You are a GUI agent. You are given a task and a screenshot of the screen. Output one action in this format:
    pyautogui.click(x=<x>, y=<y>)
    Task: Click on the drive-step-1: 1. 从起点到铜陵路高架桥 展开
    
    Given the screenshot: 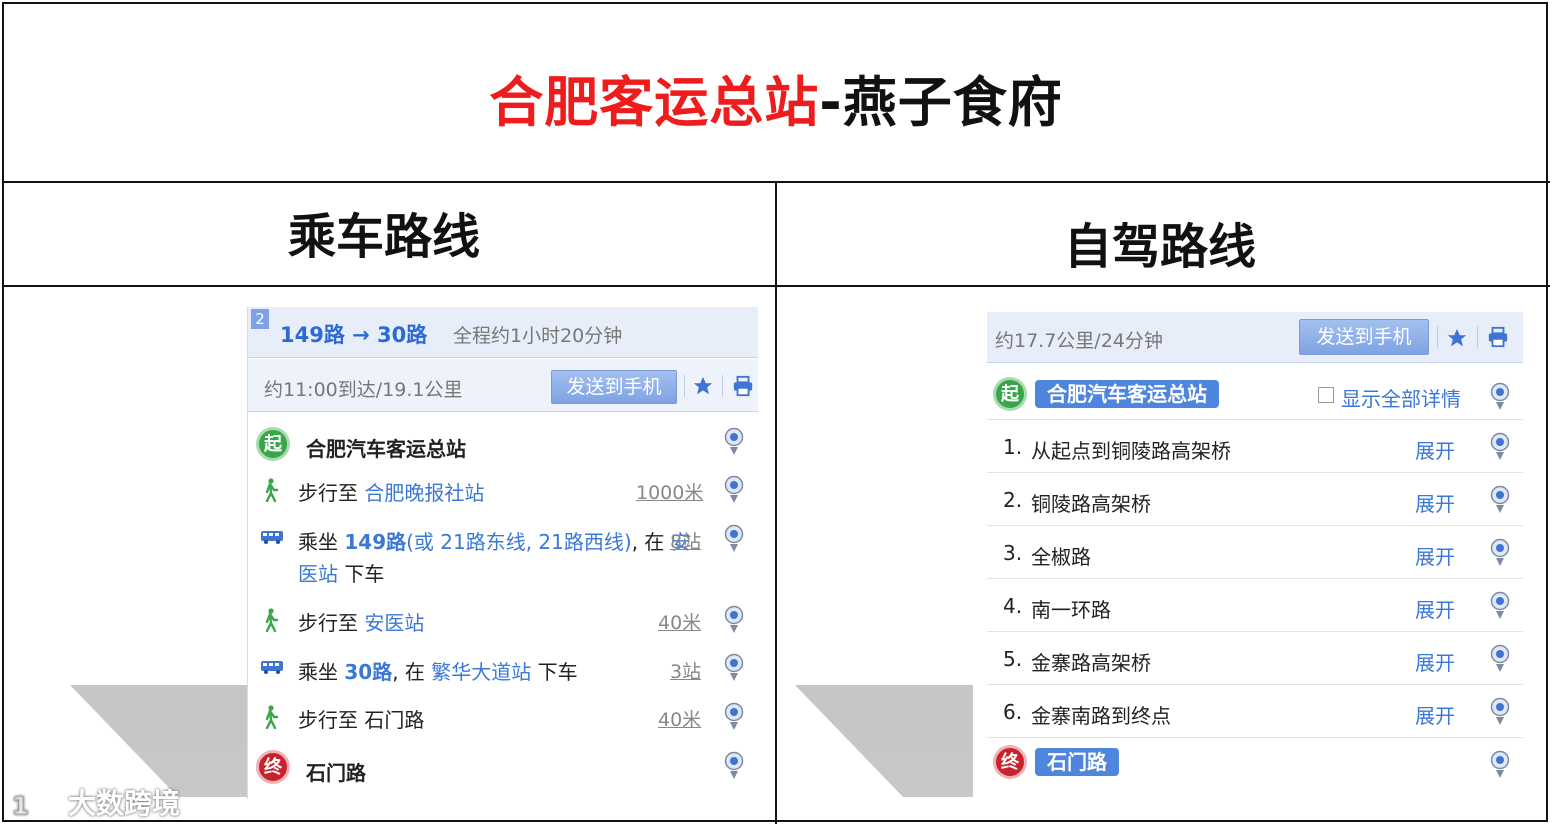 What is the action you would take?
    pyautogui.click(x=1248, y=446)
    